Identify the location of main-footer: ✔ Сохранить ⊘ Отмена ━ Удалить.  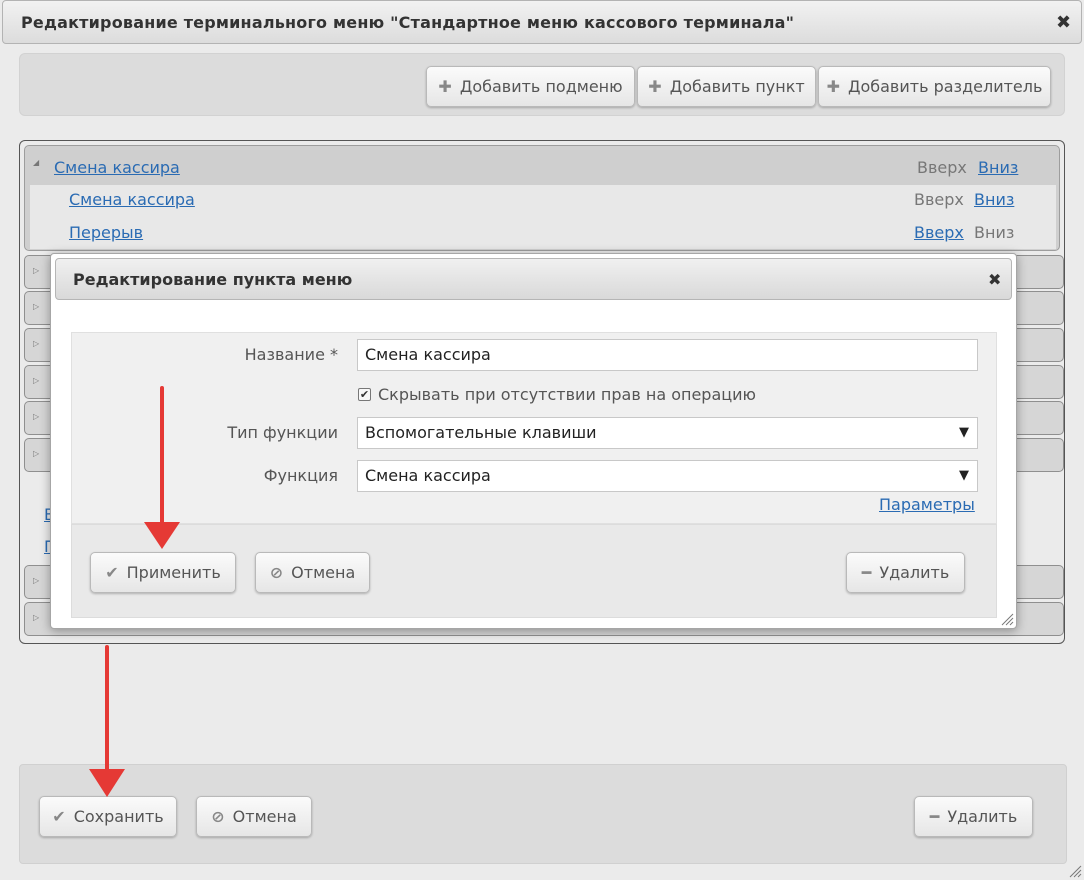
(543, 814).